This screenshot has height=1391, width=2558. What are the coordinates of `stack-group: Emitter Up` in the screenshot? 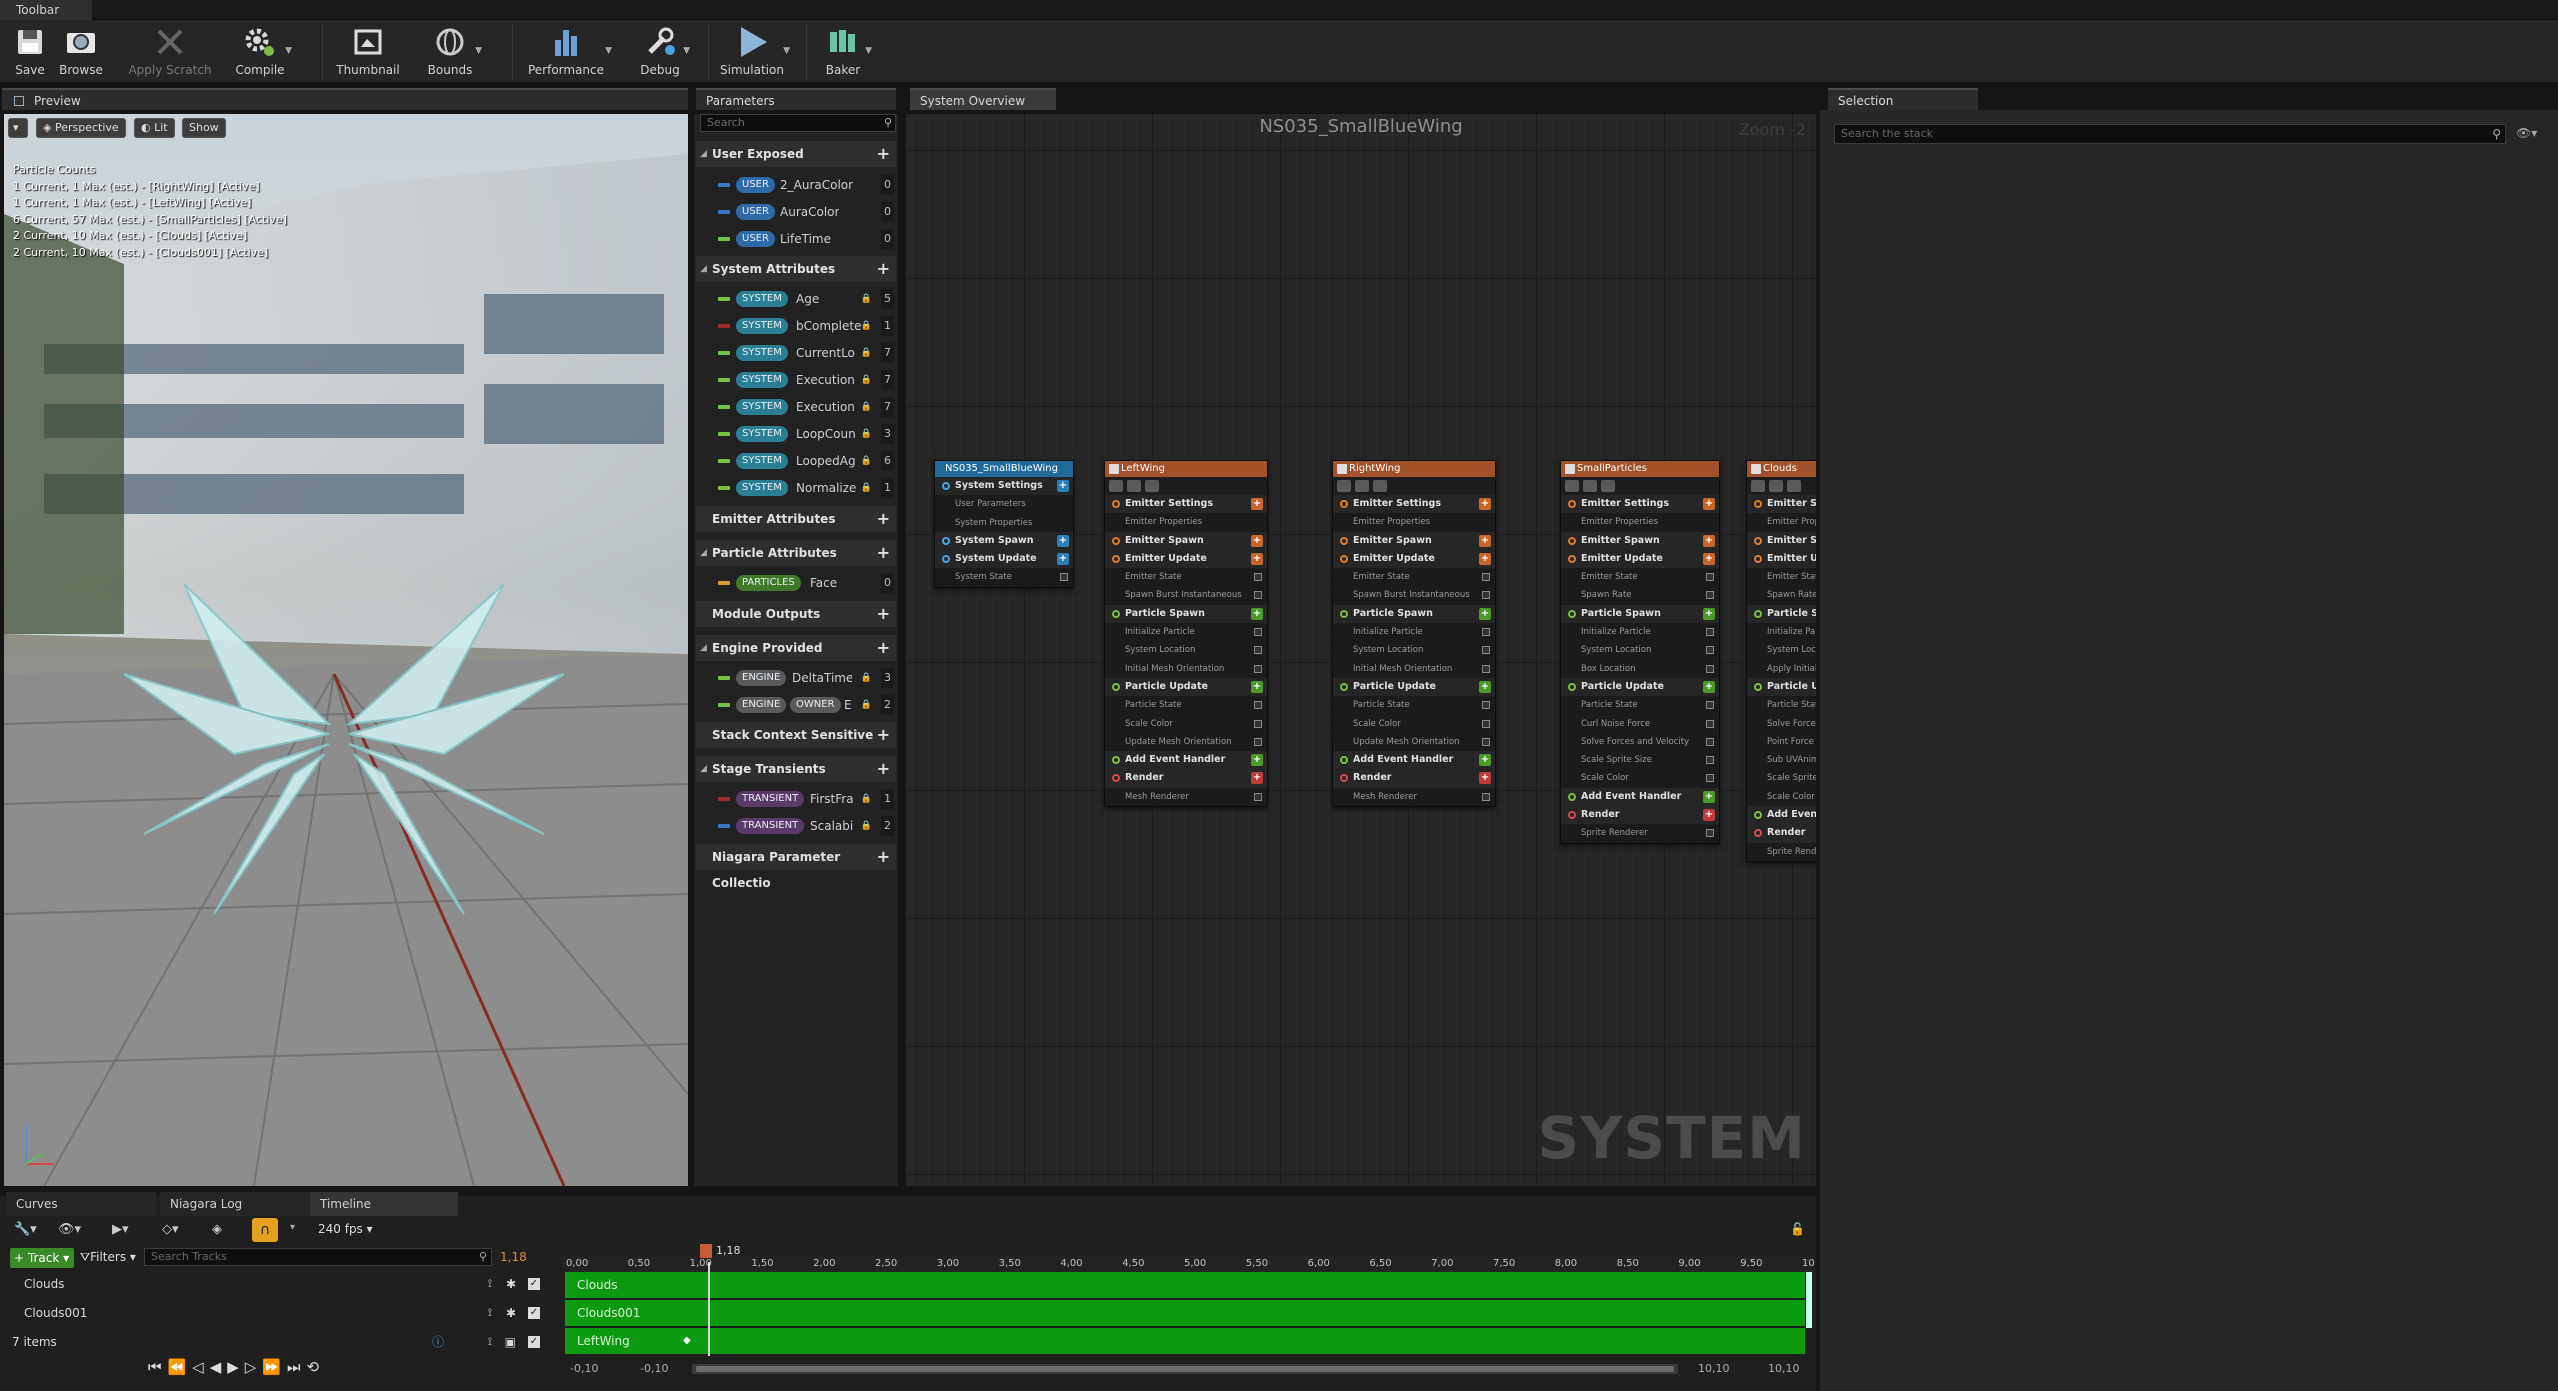 It's located at (1781, 559).